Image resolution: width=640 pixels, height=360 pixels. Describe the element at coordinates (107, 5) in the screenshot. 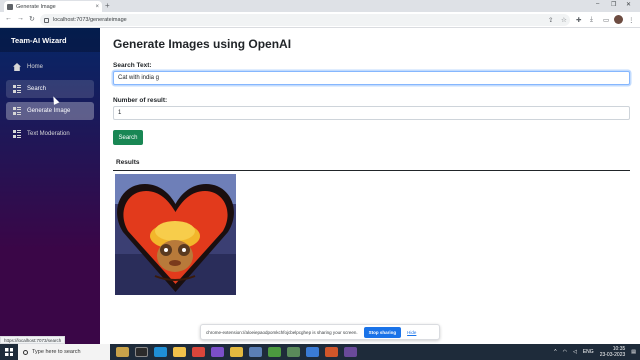

I see `new-tab-icon: +` at that location.